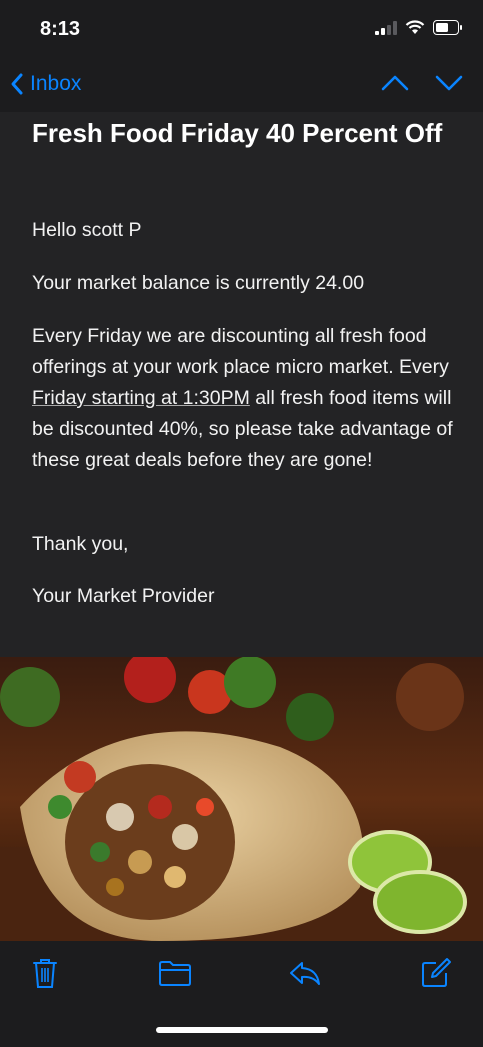 This screenshot has width=483, height=1047. I want to click on status-bar: 8:13, so click(241, 30).